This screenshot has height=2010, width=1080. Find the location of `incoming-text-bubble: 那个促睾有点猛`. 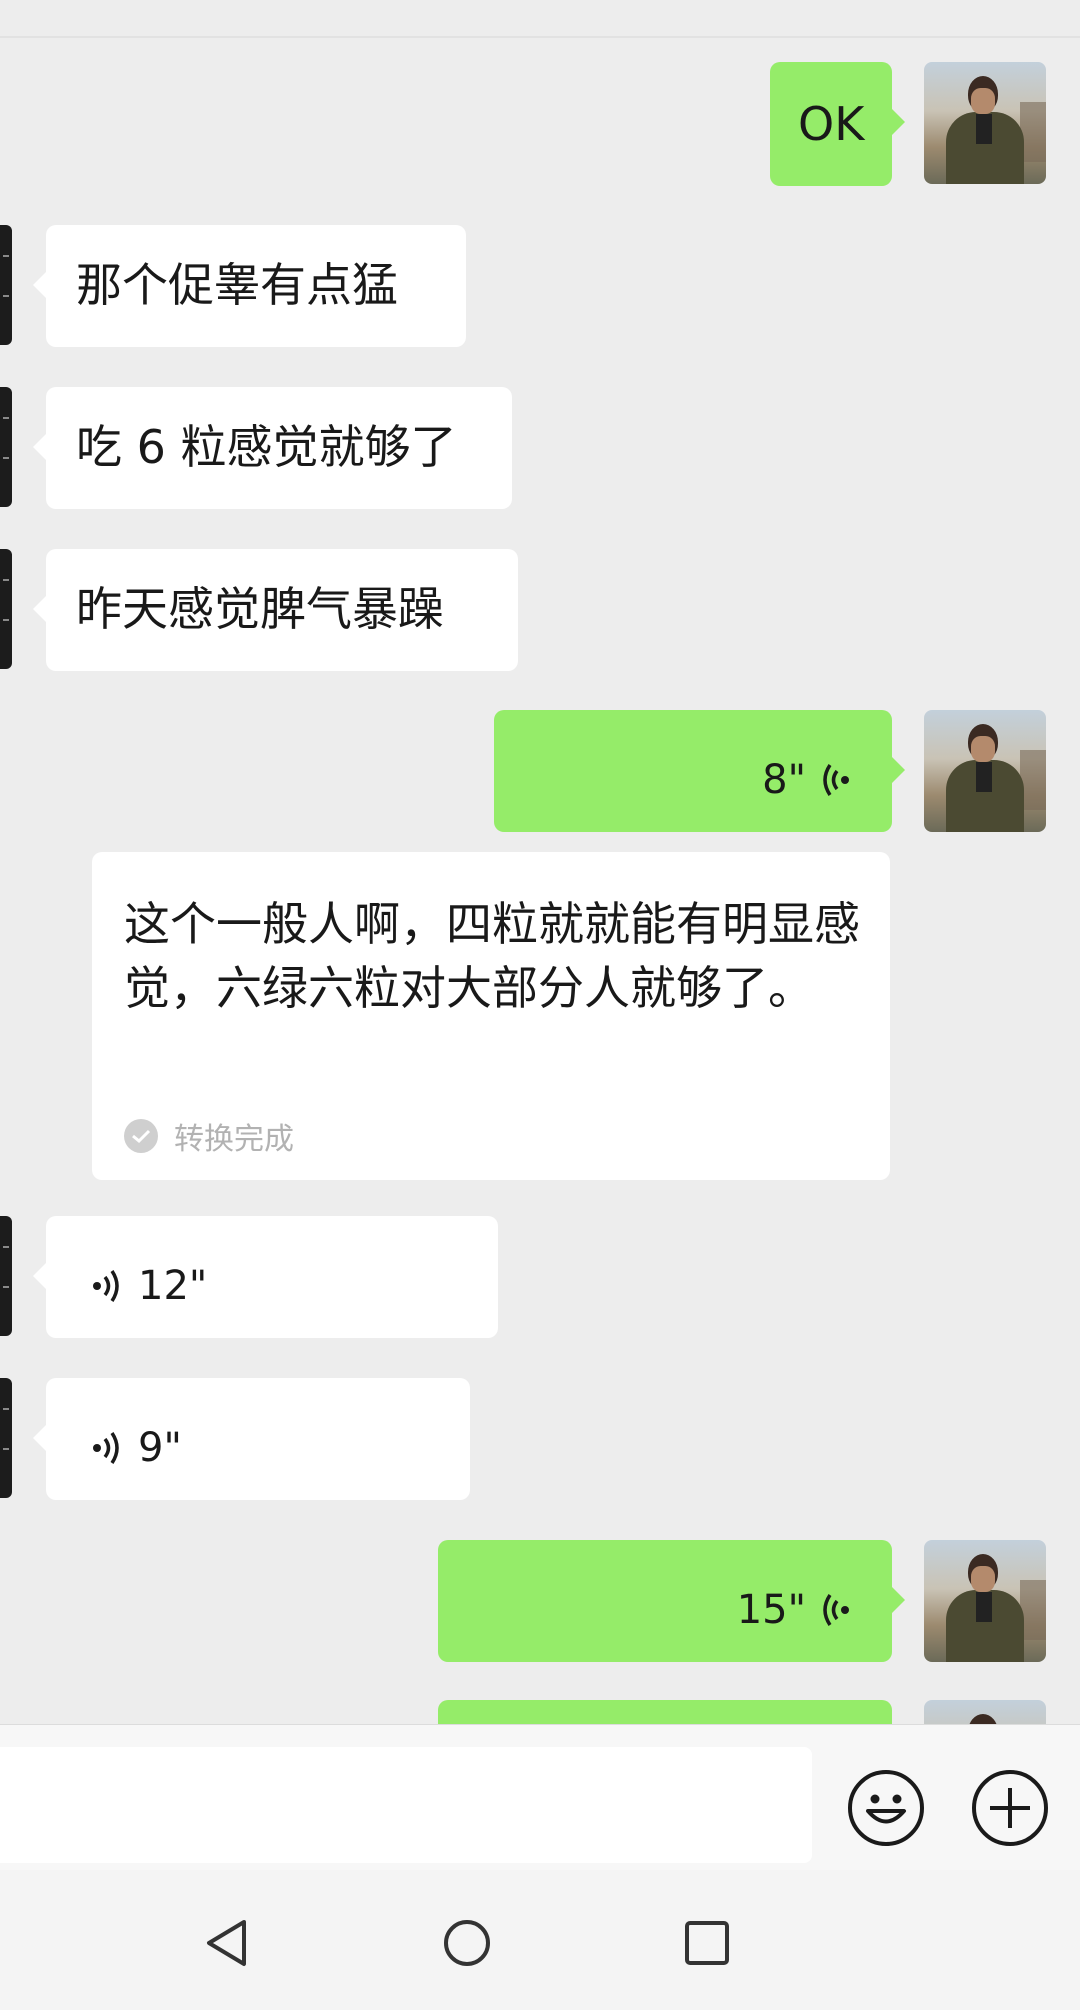

incoming-text-bubble: 那个促睾有点猛 is located at coordinates (249, 286).